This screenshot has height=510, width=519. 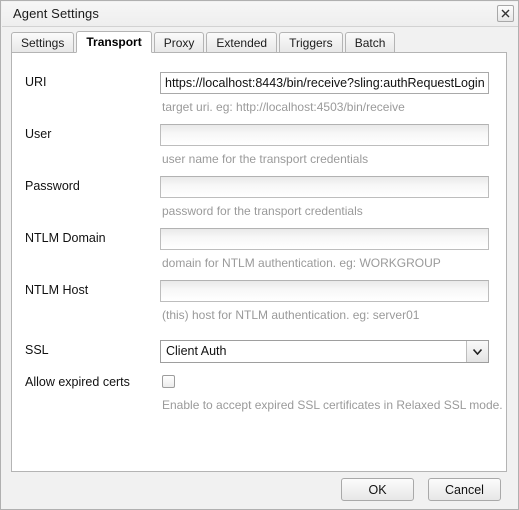 I want to click on tab-label: Transport, so click(x=114, y=42).